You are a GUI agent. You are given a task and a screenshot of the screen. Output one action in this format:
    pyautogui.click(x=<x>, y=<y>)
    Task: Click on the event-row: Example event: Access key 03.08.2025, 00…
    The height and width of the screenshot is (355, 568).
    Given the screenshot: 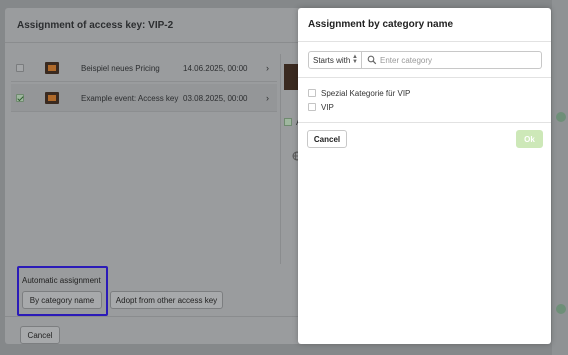 What is the action you would take?
    pyautogui.click(x=144, y=98)
    